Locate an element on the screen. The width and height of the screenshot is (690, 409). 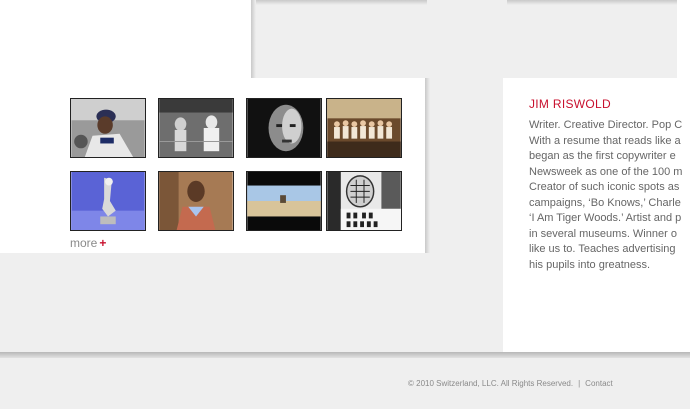
more-link: more + is located at coordinates (88, 243).